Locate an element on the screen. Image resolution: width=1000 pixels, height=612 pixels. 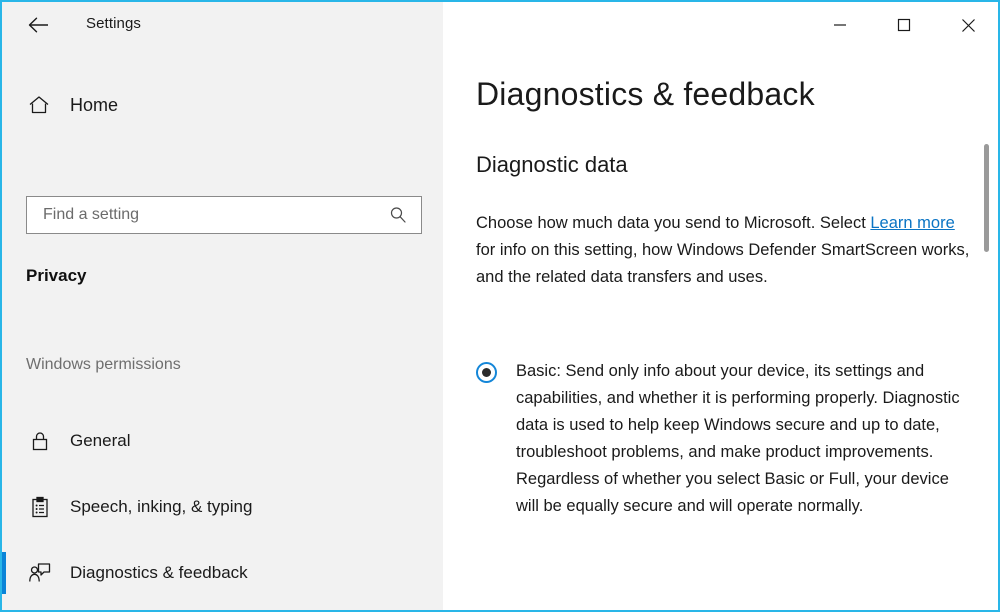
home-icon is located at coordinates (39, 105).